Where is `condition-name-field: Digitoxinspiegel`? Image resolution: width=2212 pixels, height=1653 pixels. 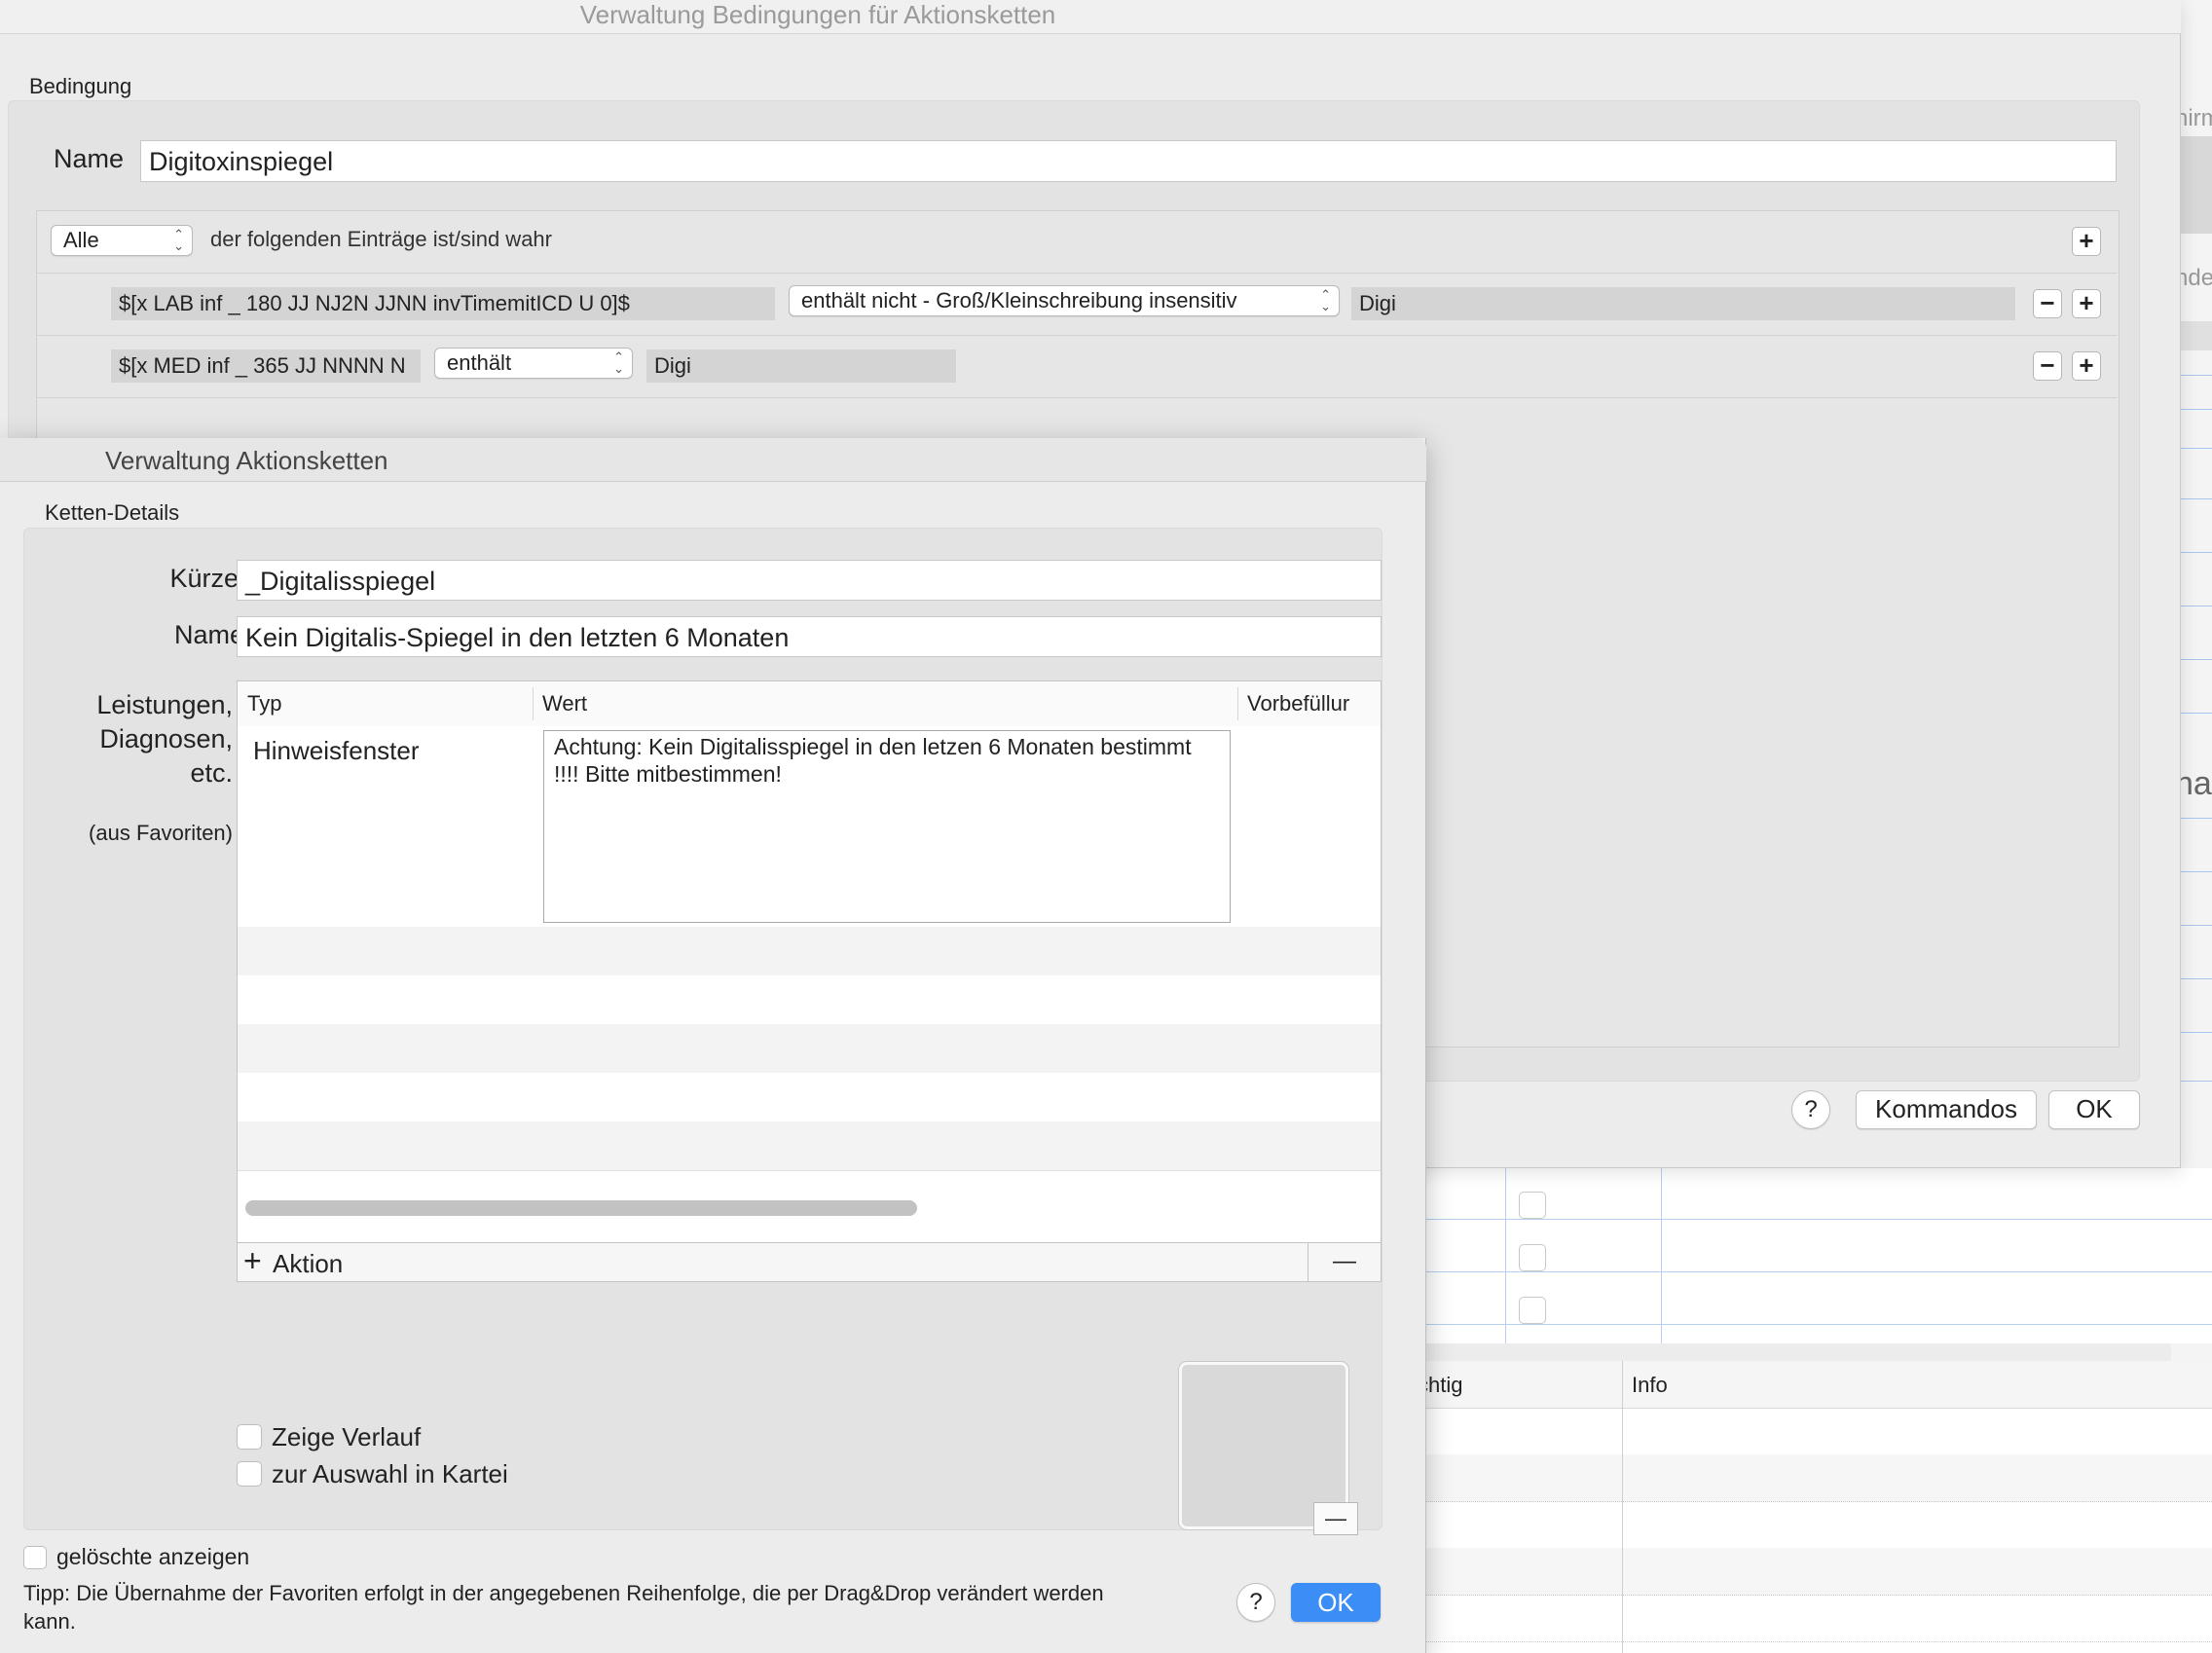
condition-name-field: Digitoxinspiegel is located at coordinates (1128, 161).